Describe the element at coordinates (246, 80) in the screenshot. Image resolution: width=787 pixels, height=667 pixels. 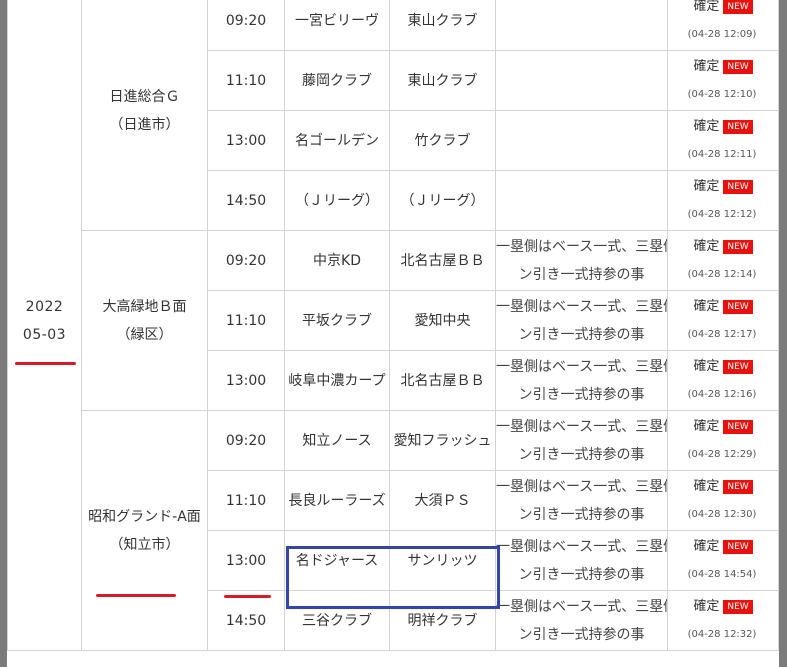
I see `match-time: 11:10` at that location.